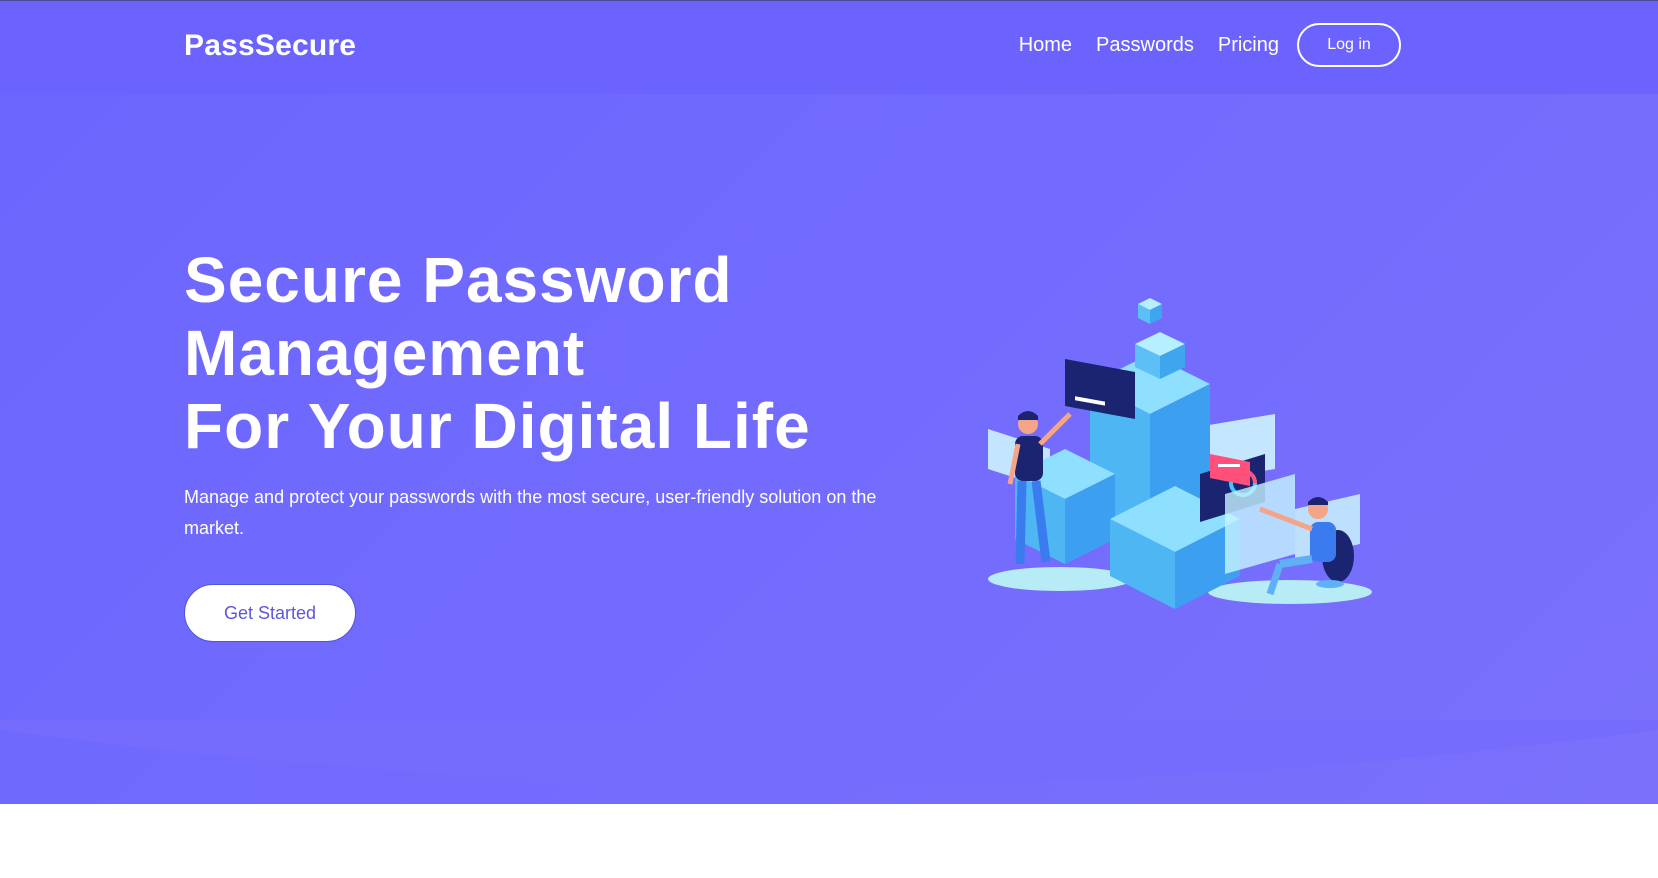 This screenshot has height=878, width=1658. Describe the element at coordinates (1045, 45) in the screenshot. I see `nav-link-home: Home` at that location.